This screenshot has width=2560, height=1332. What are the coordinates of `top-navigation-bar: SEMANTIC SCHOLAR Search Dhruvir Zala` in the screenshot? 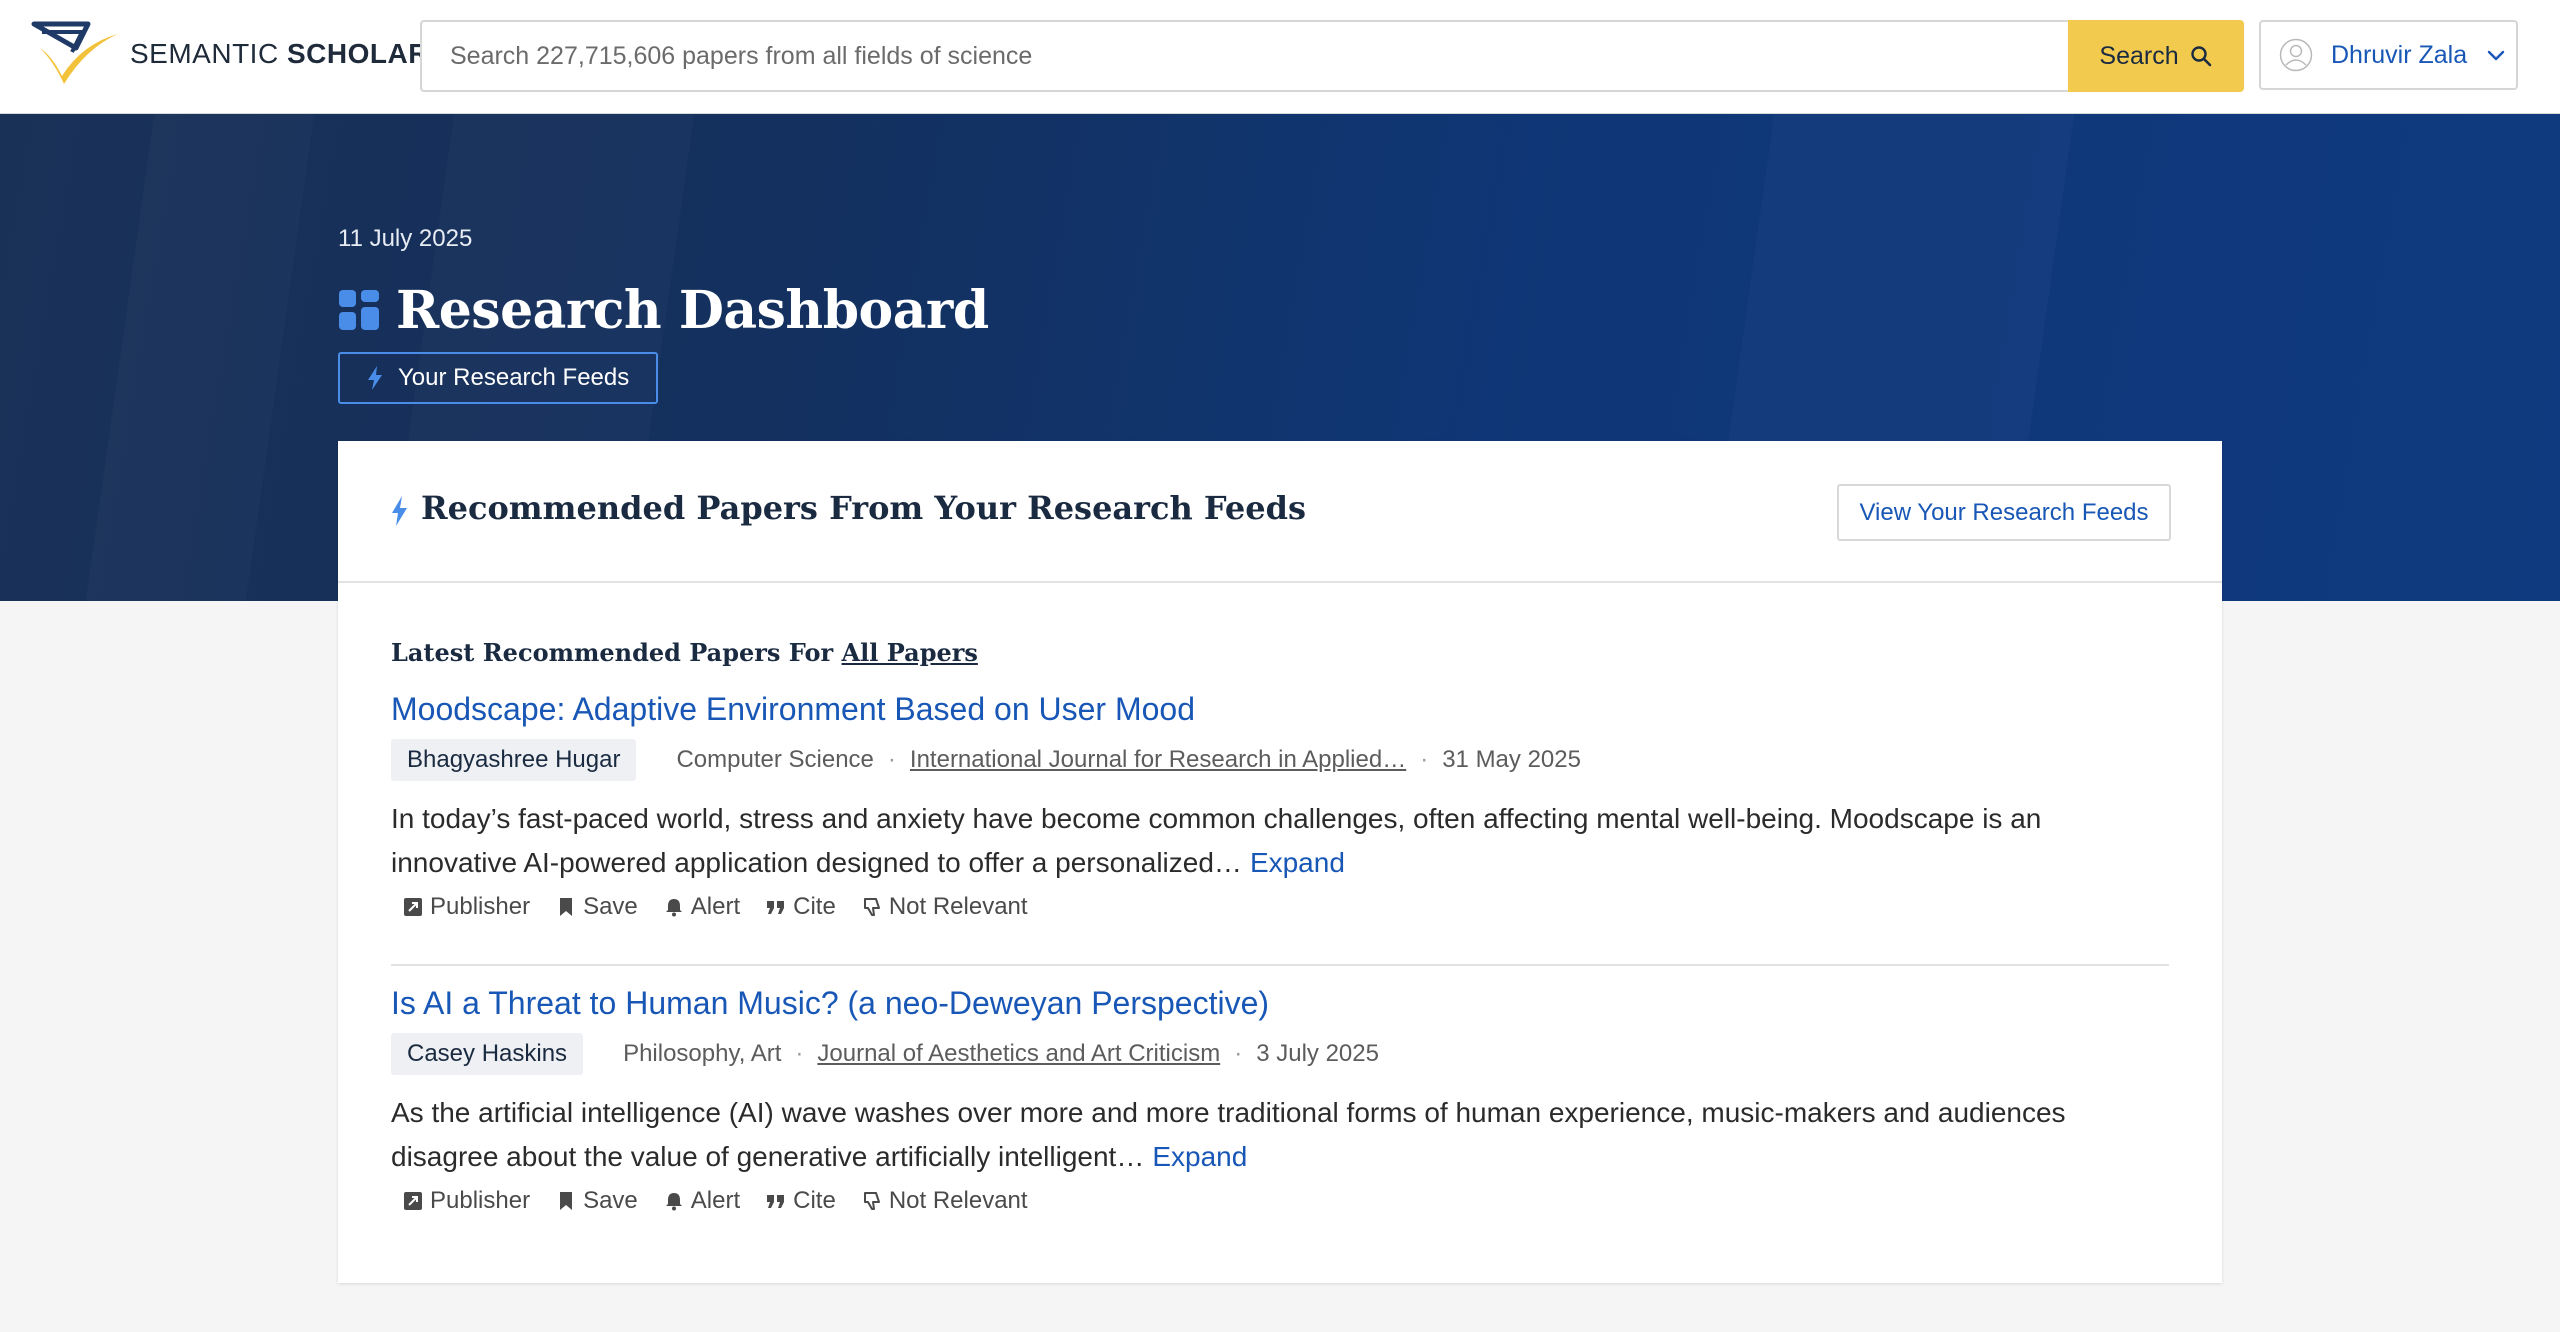 It's located at (1280, 57).